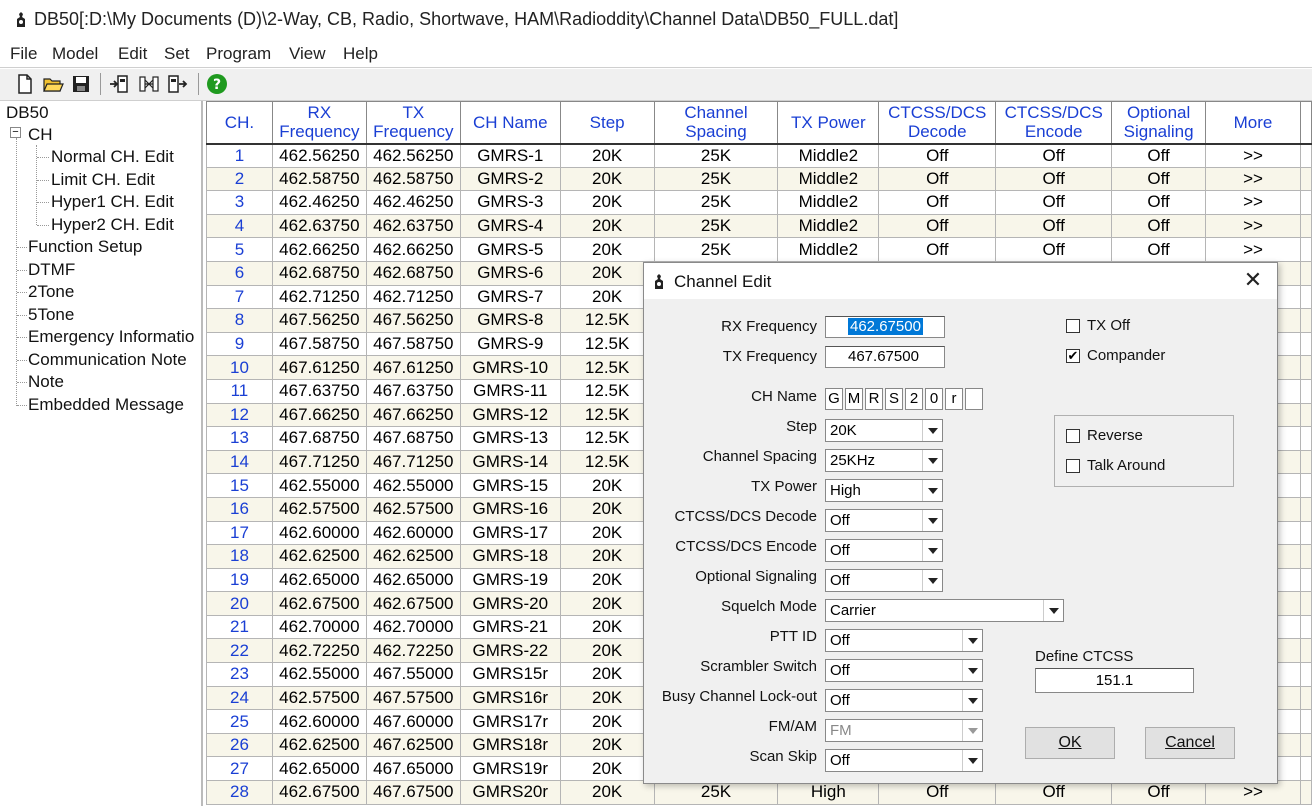  What do you see at coordinates (27, 113) in the screenshot?
I see `tree-root-db50: DB50` at bounding box center [27, 113].